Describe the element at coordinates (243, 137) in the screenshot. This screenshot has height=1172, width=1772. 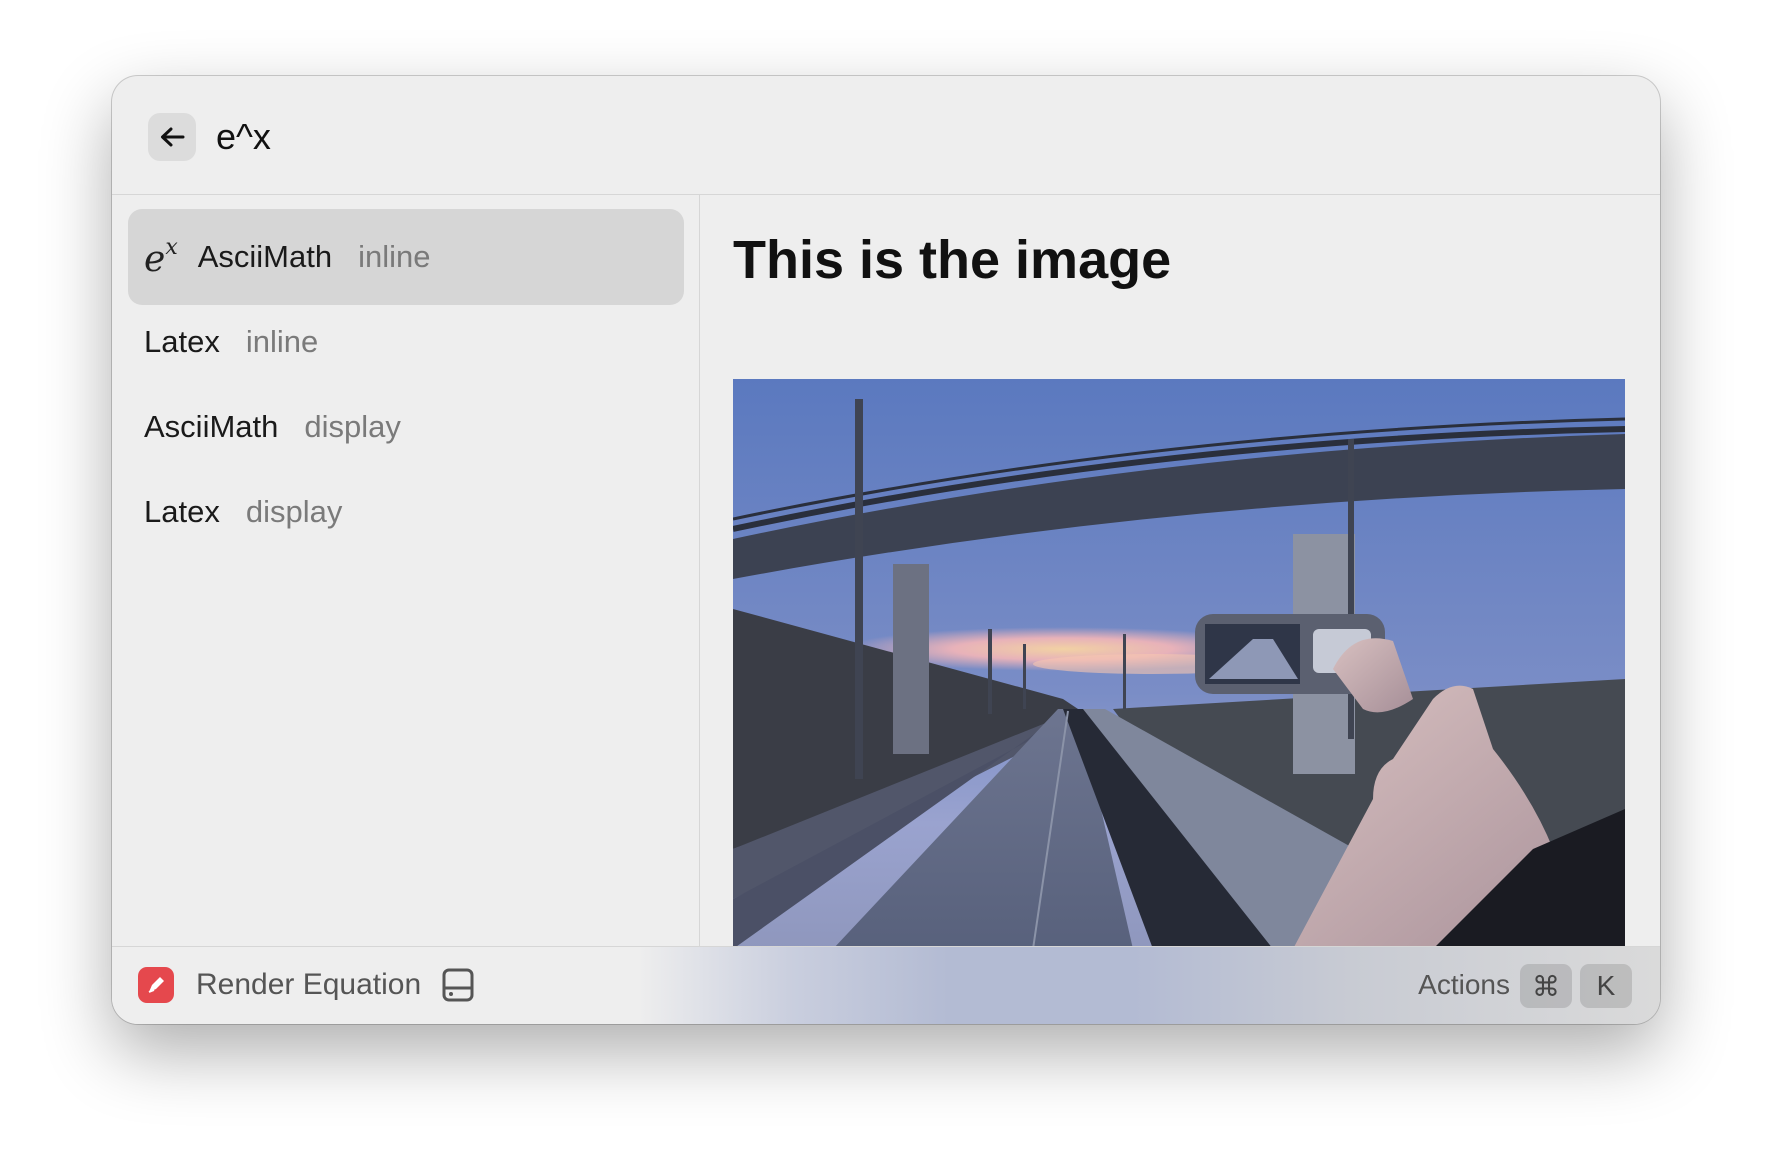
I see `search-input: e^x` at that location.